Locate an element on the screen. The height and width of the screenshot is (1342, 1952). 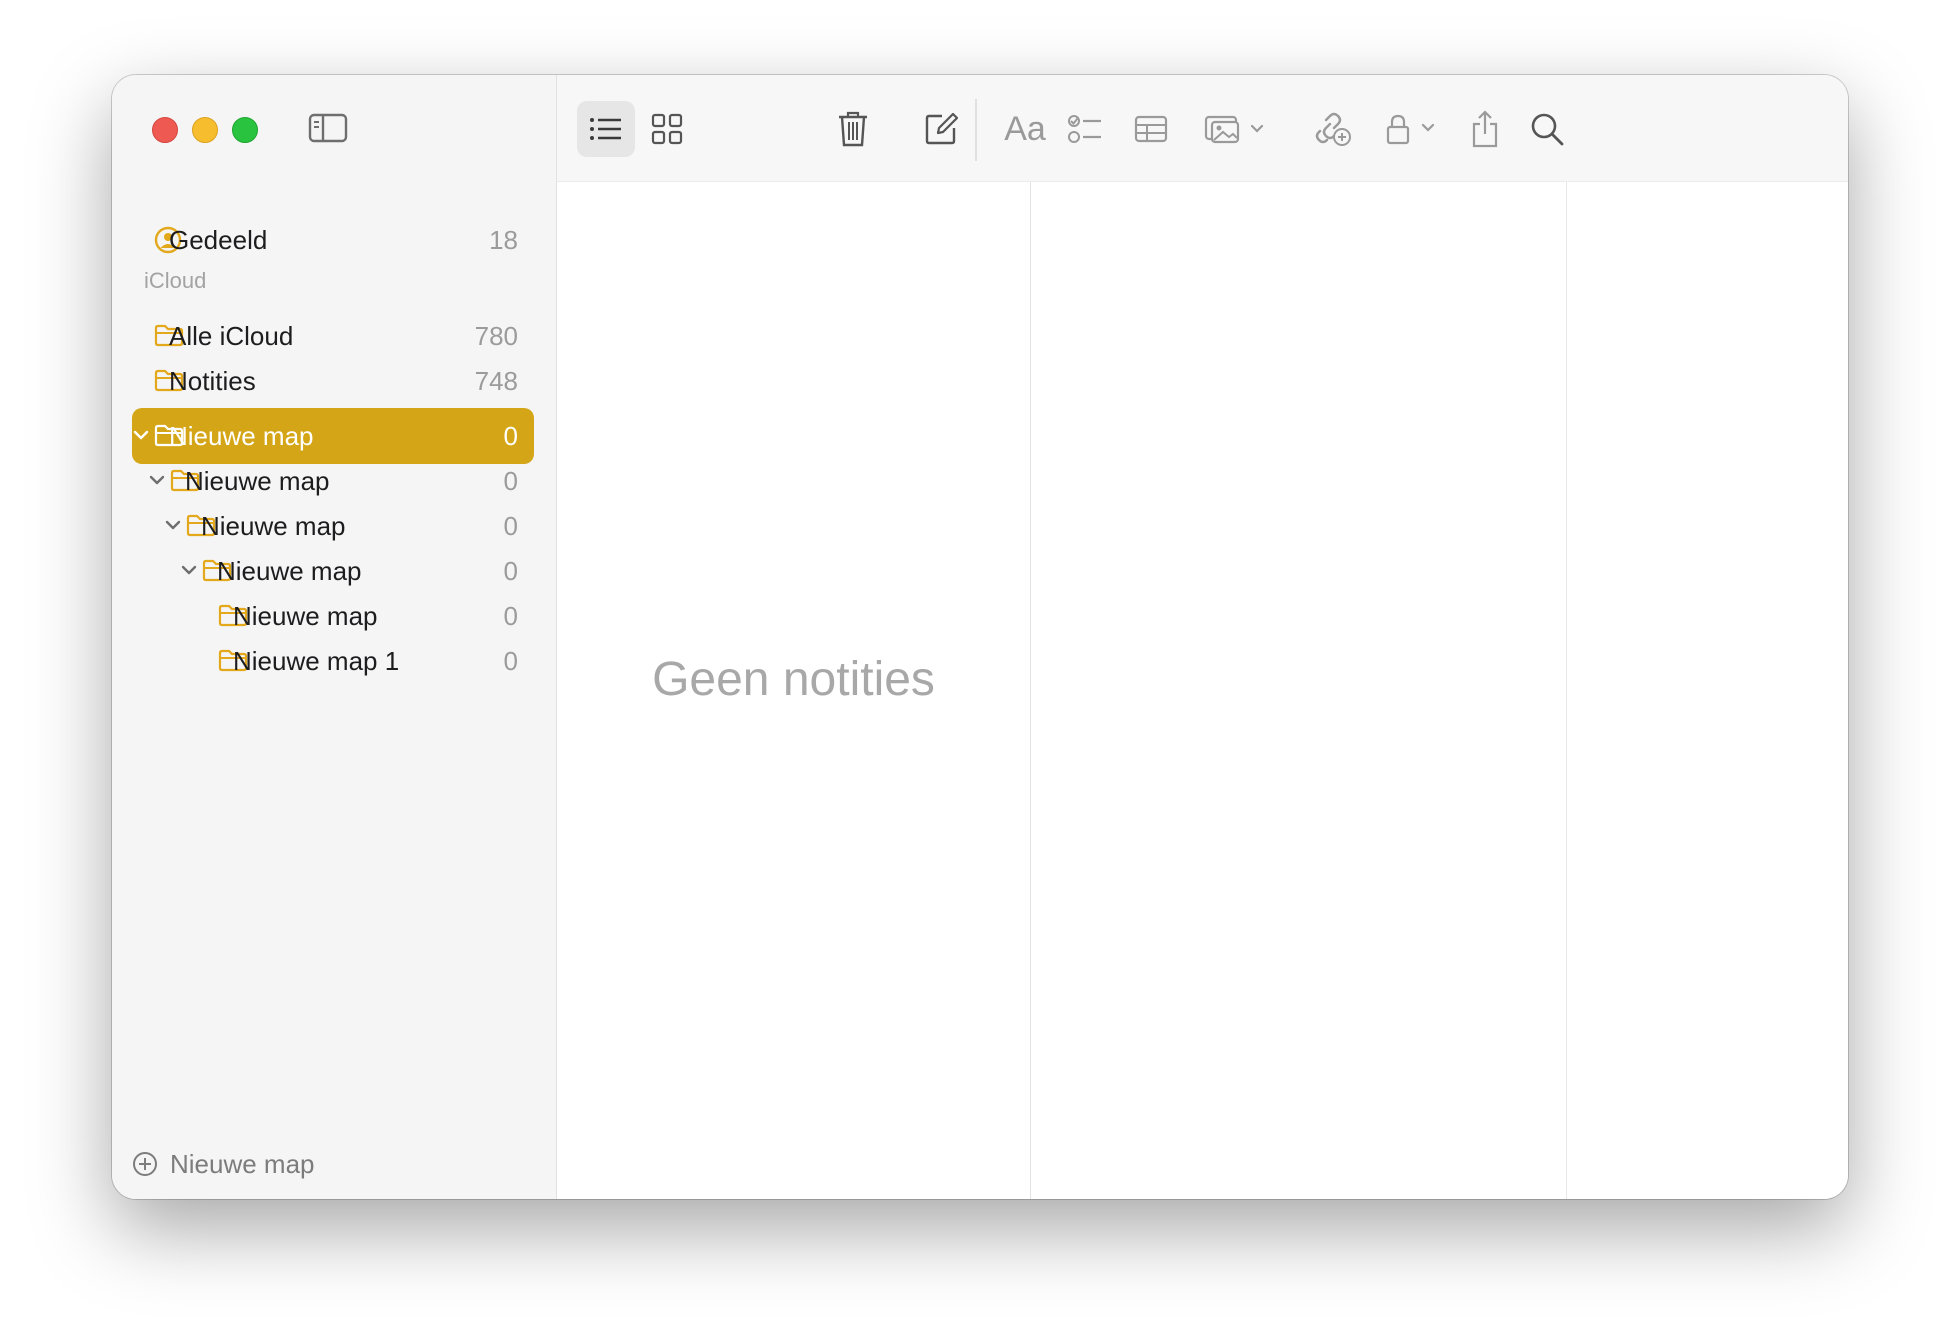
checklist-icon is located at coordinates (1084, 129).